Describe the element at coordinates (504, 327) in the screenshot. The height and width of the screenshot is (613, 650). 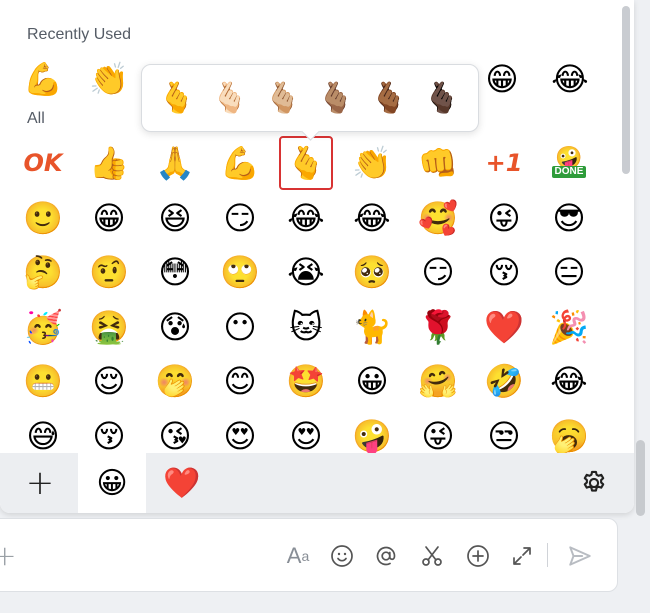
I see `emoji-cell: ❤️` at that location.